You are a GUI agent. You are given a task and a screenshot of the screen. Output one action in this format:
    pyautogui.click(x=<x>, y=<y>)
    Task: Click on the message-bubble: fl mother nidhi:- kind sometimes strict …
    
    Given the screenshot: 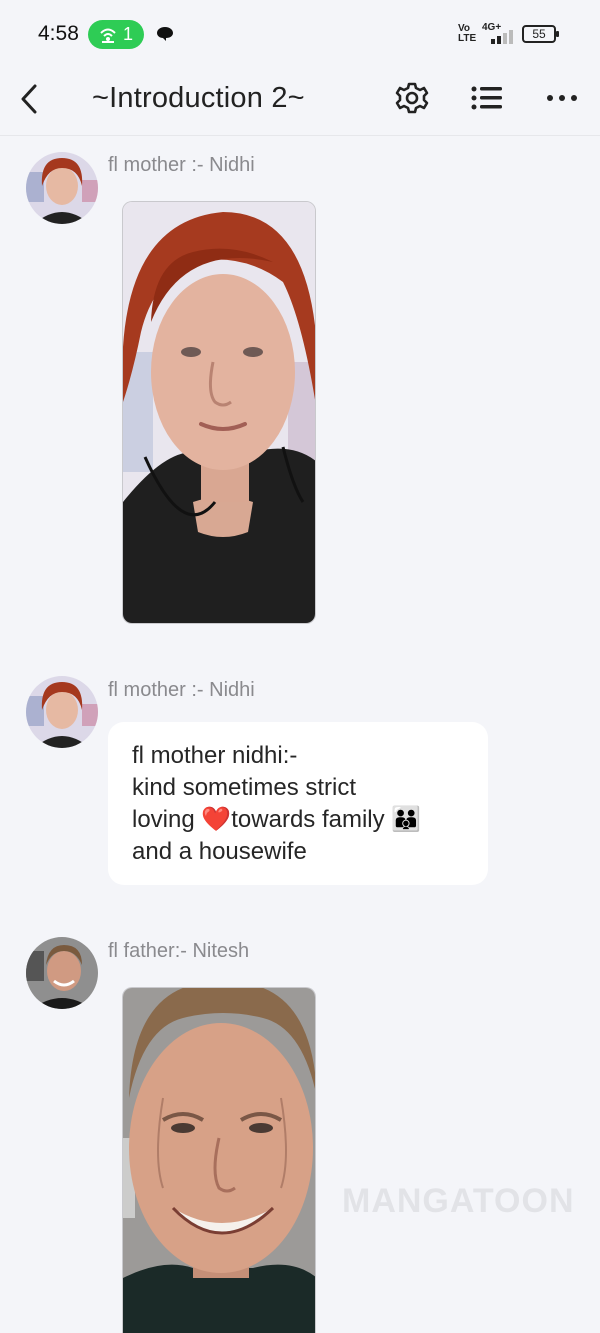 What is the action you would take?
    pyautogui.click(x=298, y=803)
    